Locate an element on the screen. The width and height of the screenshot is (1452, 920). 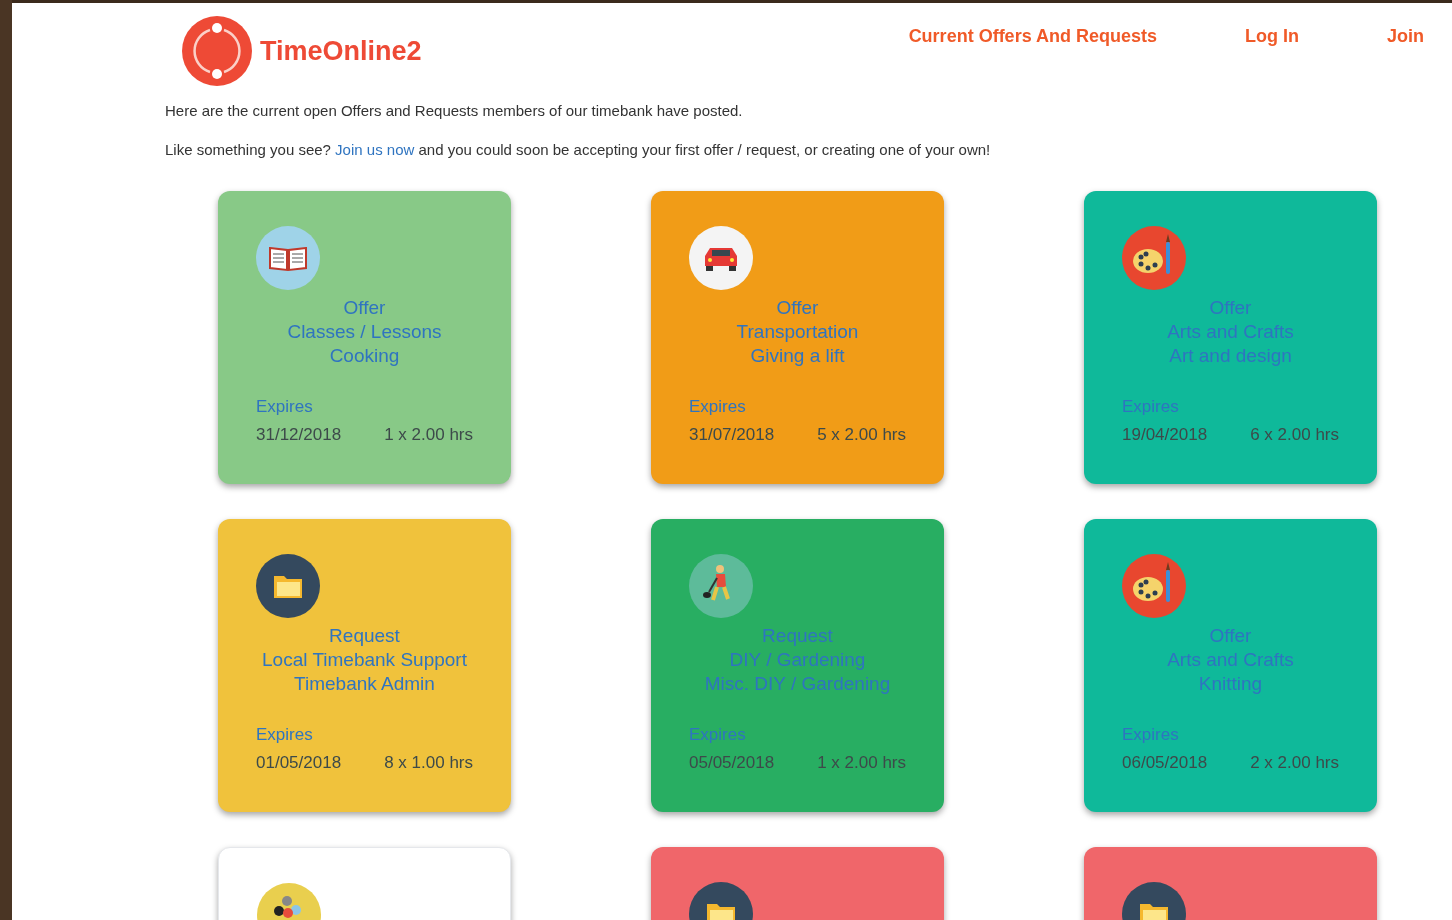
offer-card: Offer Arts and Crafts Art and design Expires 19/04/2018 6 x 2.00 hrs is located at coordinates (1230, 337).